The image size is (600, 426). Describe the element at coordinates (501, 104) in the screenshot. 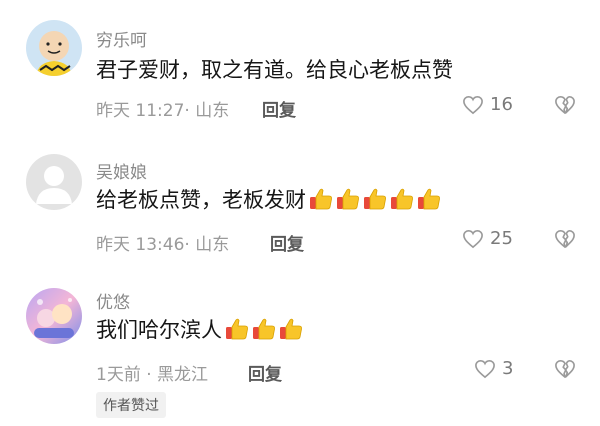

I see `like-count: 16` at that location.